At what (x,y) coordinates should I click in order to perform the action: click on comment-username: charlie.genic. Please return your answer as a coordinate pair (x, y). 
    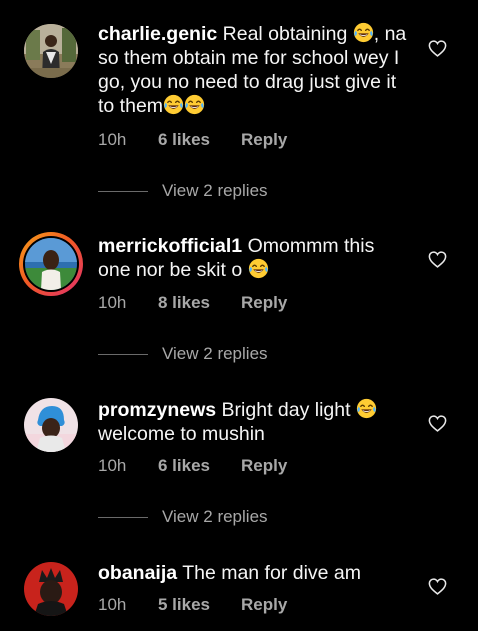
    Looking at the image, I should click on (157, 34).